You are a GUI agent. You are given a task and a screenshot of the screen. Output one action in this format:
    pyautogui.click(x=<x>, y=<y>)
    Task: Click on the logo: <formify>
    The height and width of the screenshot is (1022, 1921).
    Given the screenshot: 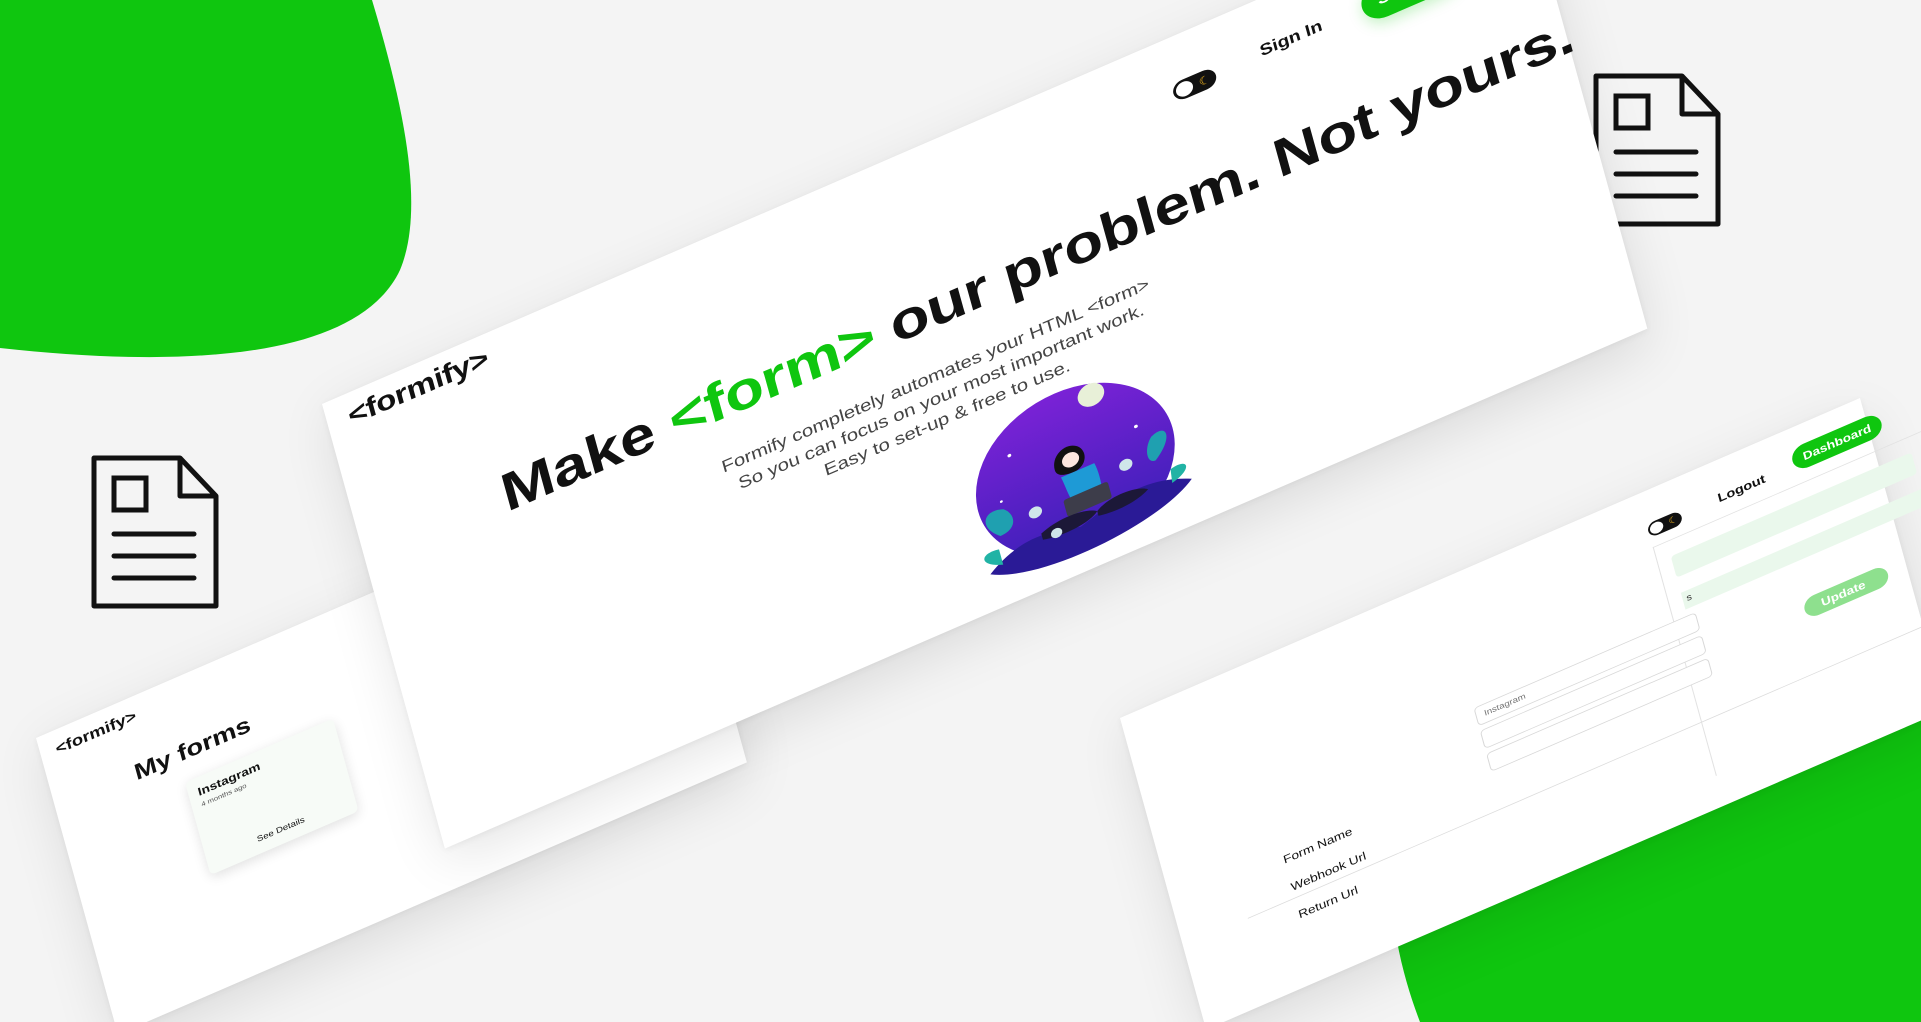 What is the action you would take?
    pyautogui.click(x=96, y=733)
    